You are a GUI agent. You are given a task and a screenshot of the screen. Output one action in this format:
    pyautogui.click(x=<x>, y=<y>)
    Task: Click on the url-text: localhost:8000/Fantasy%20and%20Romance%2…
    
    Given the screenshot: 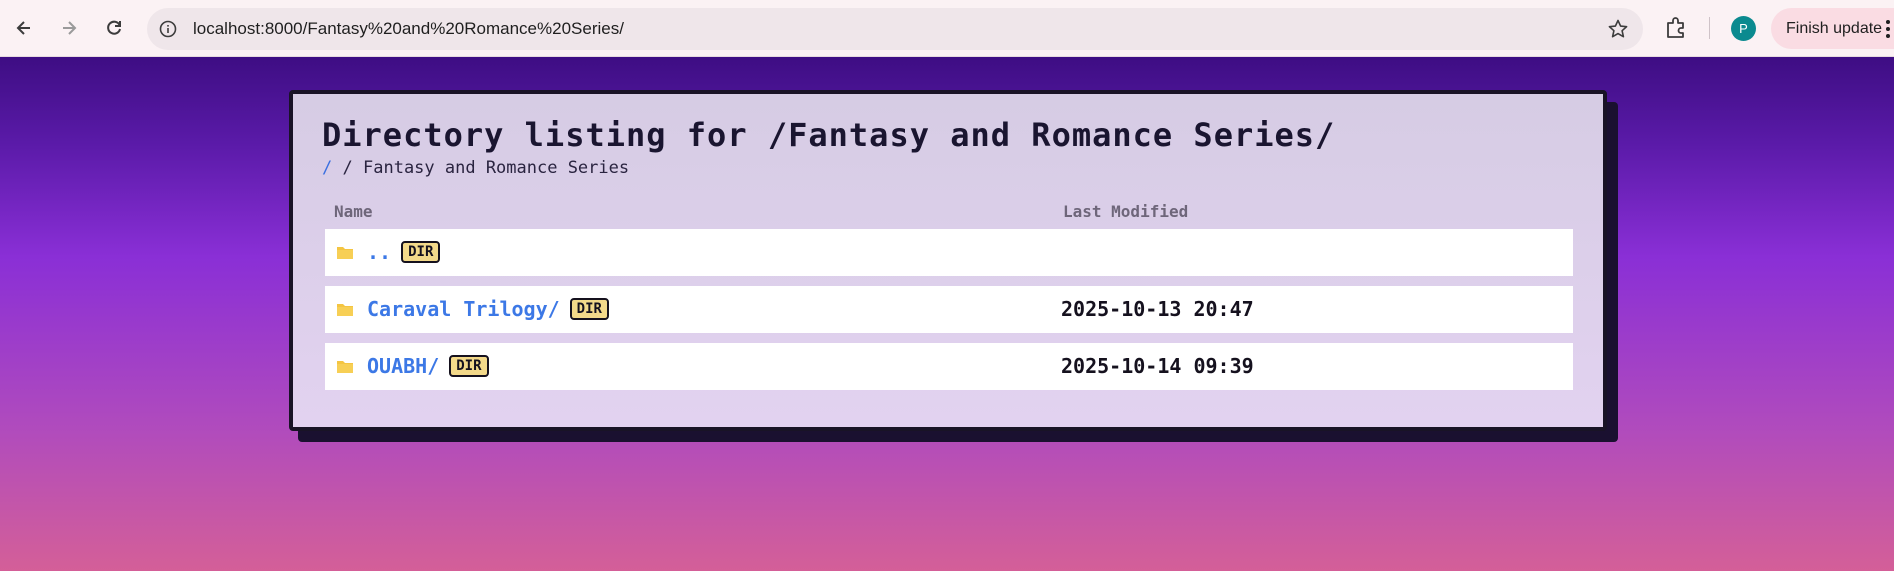 What is the action you would take?
    pyautogui.click(x=408, y=29)
    